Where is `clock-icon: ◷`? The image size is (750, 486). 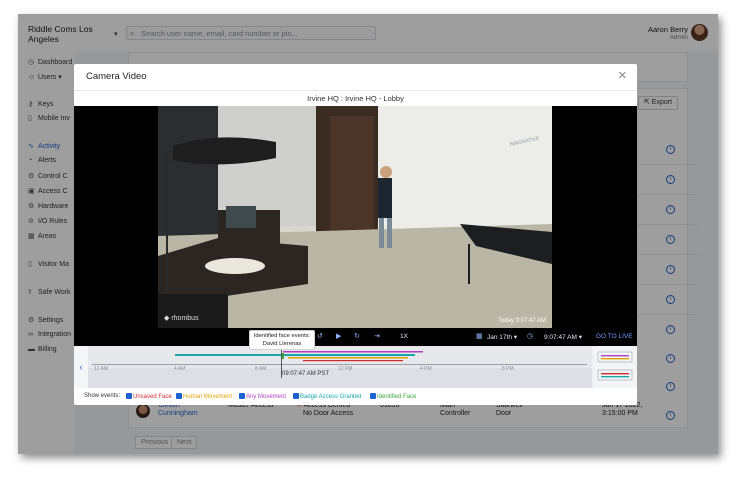 clock-icon: ◷ is located at coordinates (530, 336).